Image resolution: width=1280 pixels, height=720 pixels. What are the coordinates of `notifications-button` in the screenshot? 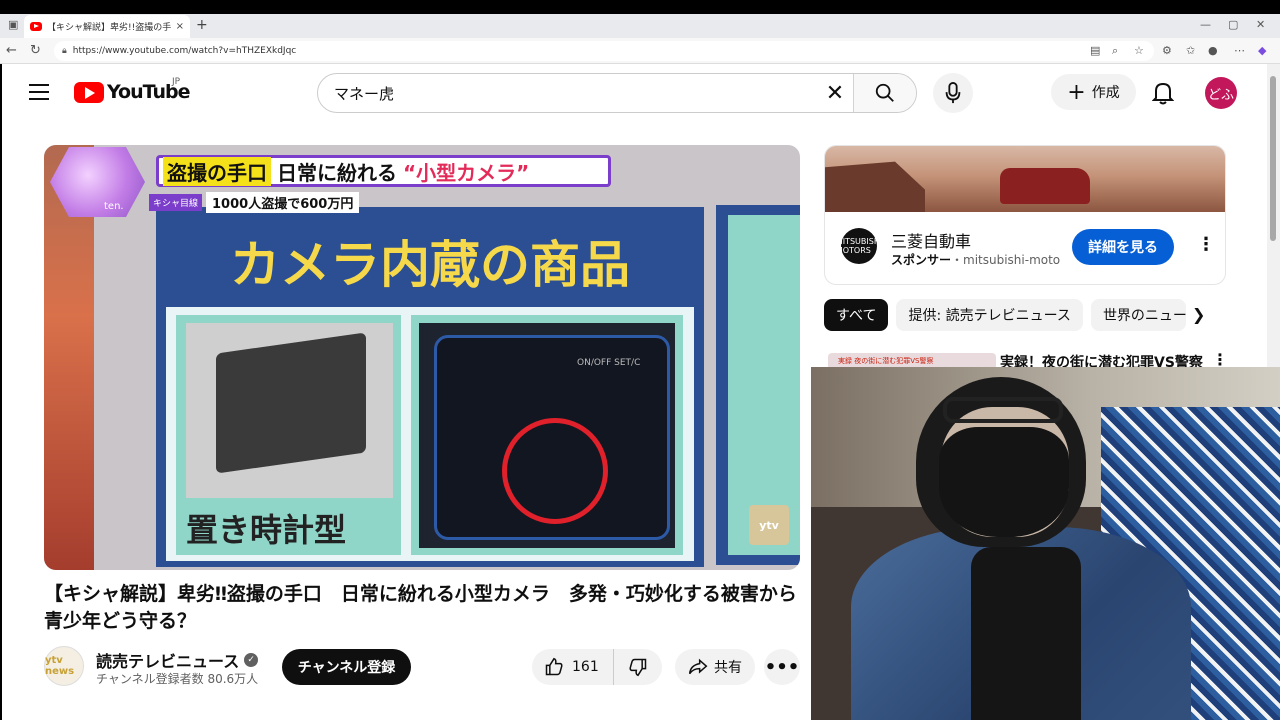 It's located at (1163, 95).